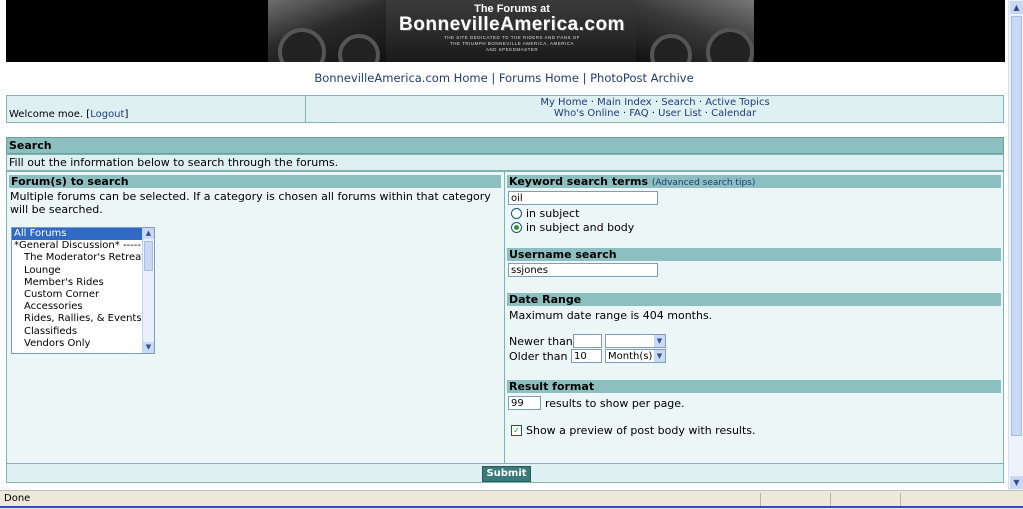 The image size is (1023, 509). Describe the element at coordinates (1016, 226) in the screenshot. I see `page-scroll-thumb` at that location.